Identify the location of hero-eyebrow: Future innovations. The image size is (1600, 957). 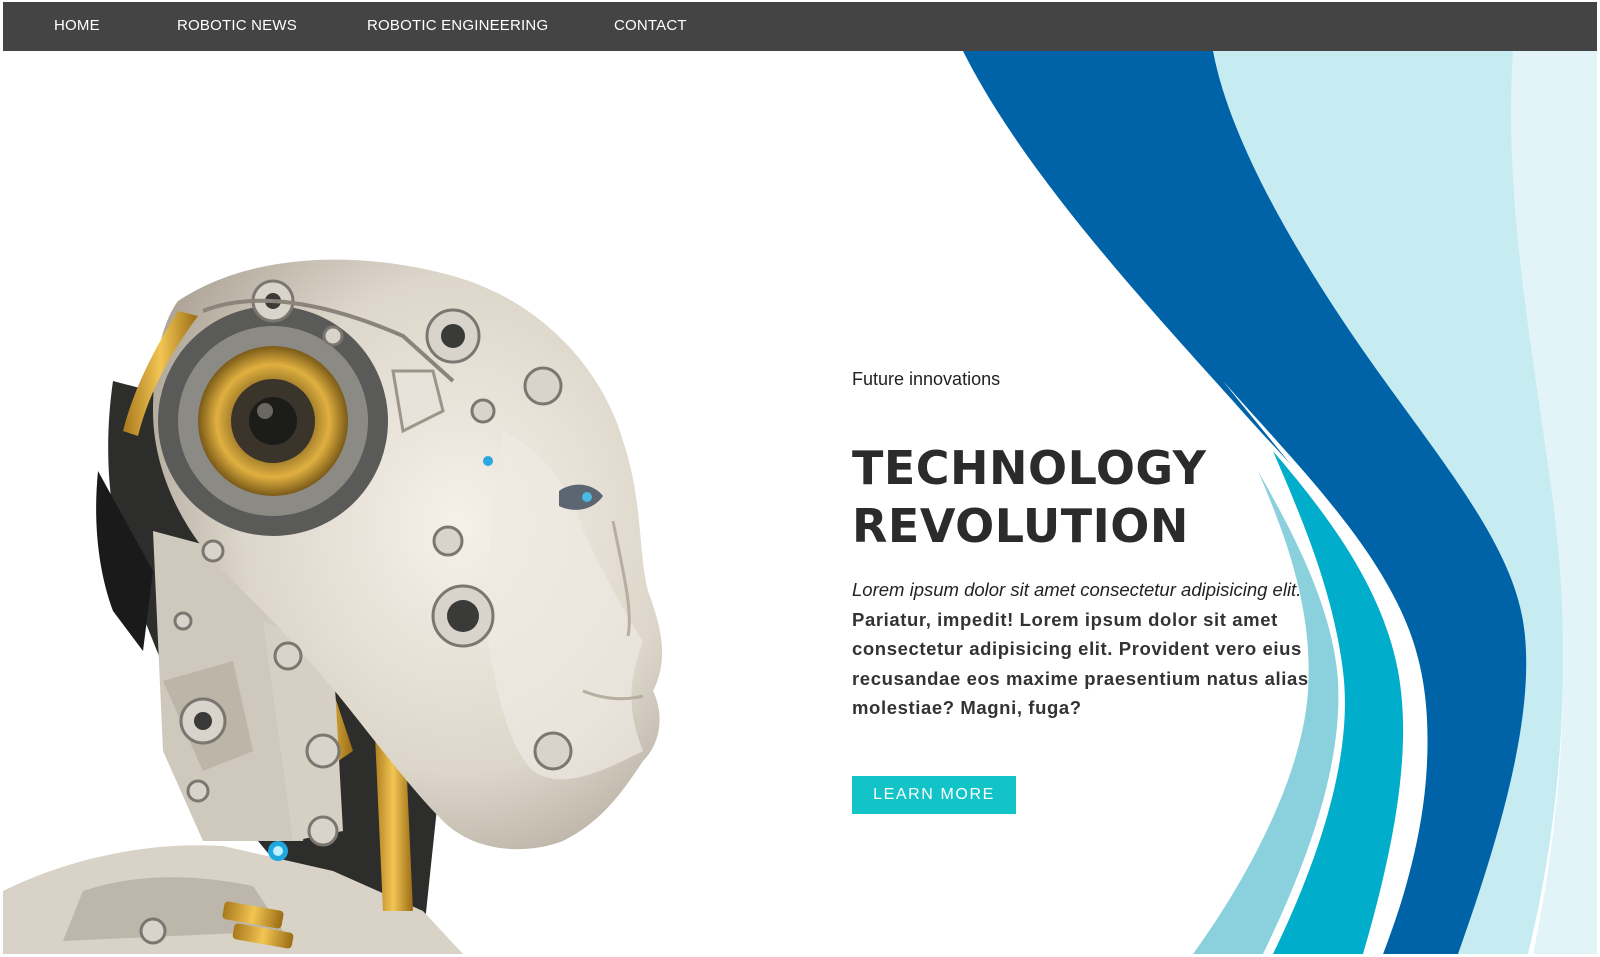
(926, 379).